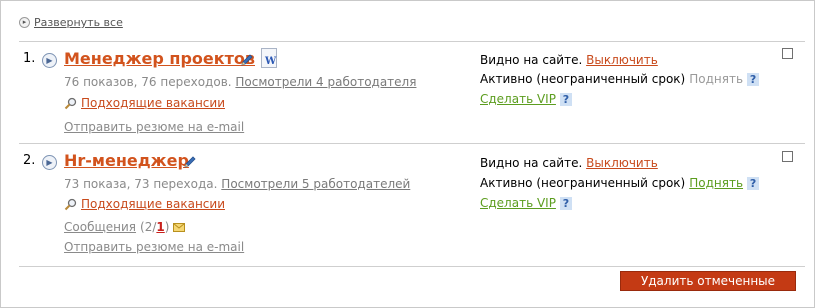 This screenshot has width=815, height=308. What do you see at coordinates (24, 22) in the screenshot?
I see `chevron-right-icon: ▸` at bounding box center [24, 22].